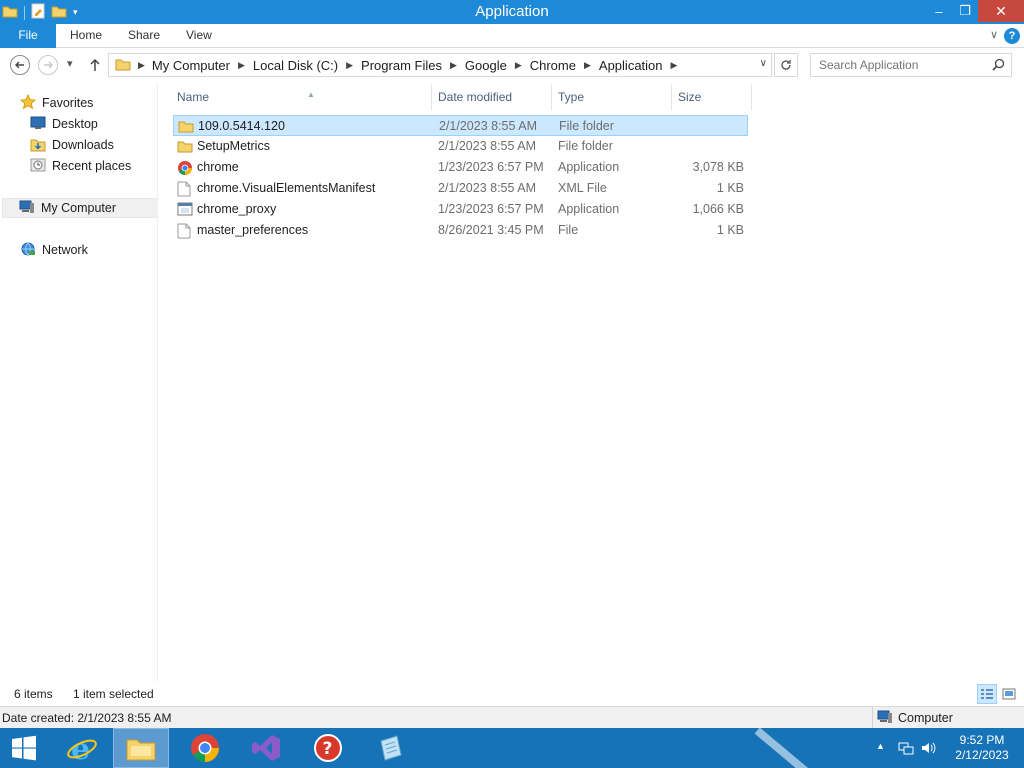 The width and height of the screenshot is (1024, 768). What do you see at coordinates (712, 97) in the screenshot?
I see `column-header-size: Size` at bounding box center [712, 97].